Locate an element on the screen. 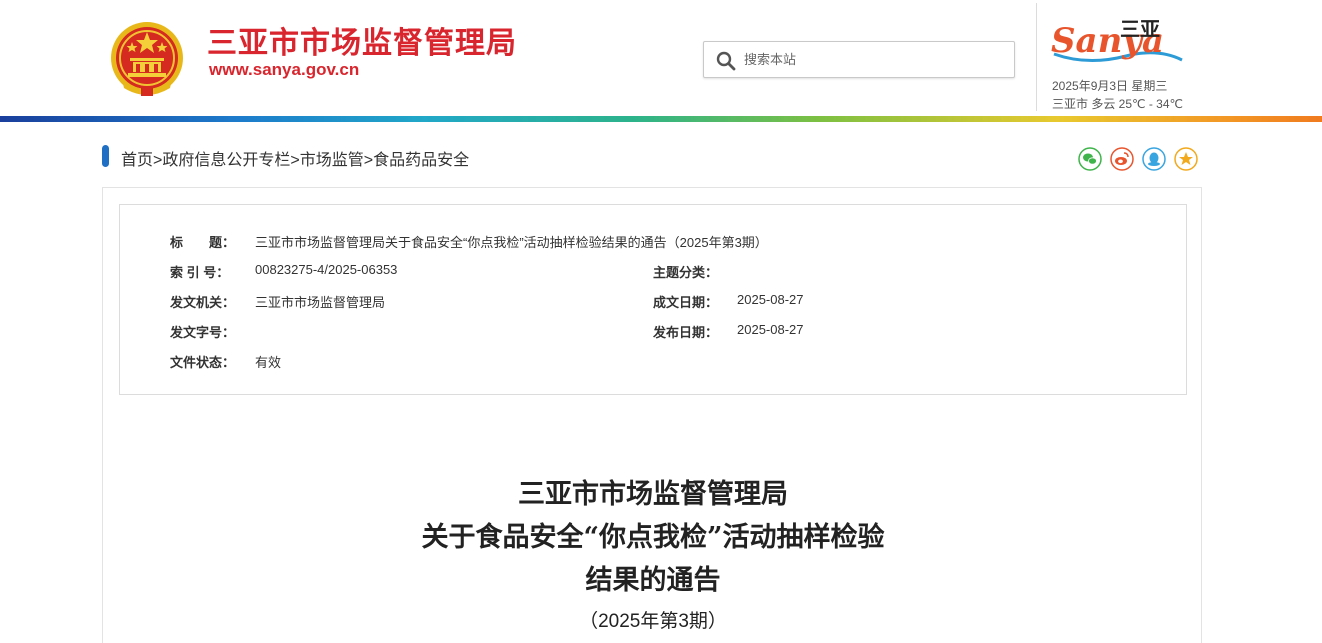 The image size is (1322, 643). document-title-line-1: 三亚市市场监督管理局 is located at coordinates (653, 494).